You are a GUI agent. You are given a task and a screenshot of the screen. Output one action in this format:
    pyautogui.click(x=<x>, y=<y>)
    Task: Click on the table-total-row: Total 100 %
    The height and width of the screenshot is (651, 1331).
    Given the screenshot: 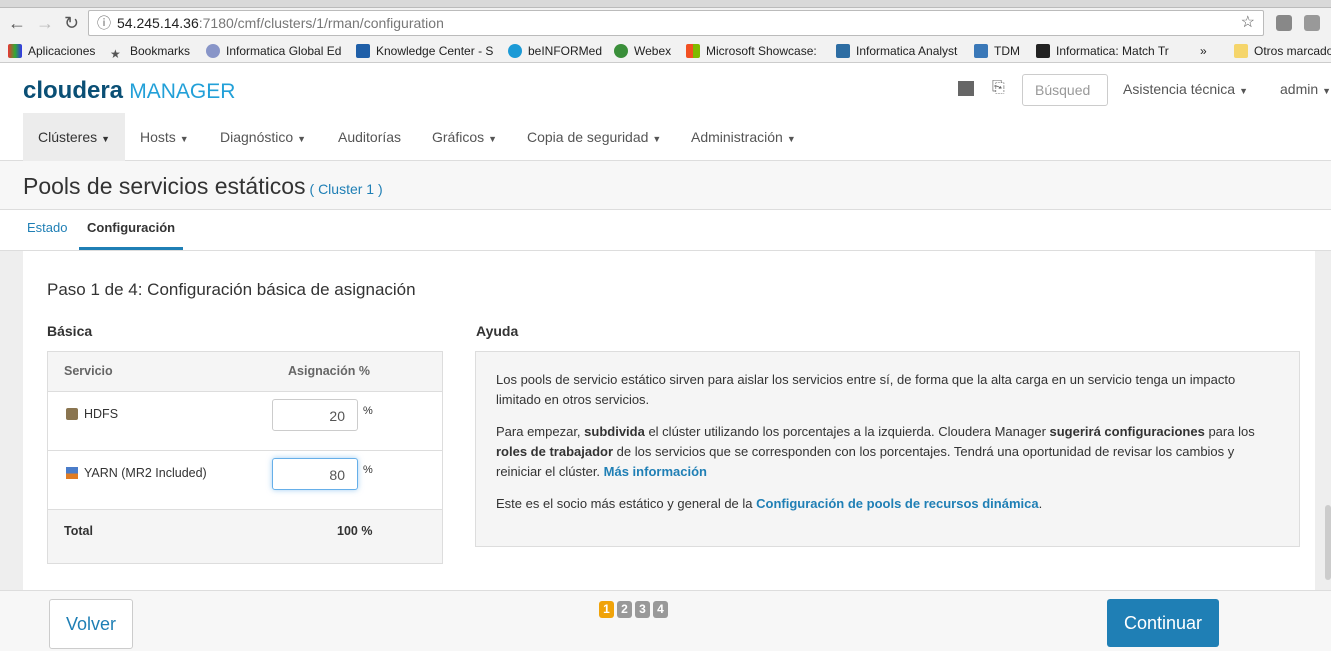 What is the action you would take?
    pyautogui.click(x=245, y=536)
    